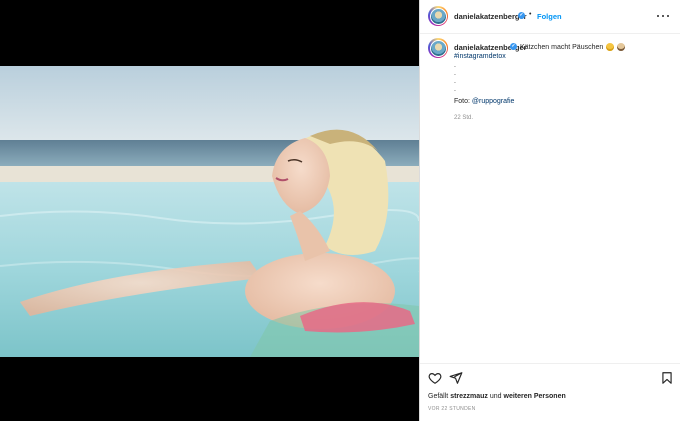 Image resolution: width=680 pixels, height=421 pixels. I want to click on avatar, so click(438, 16).